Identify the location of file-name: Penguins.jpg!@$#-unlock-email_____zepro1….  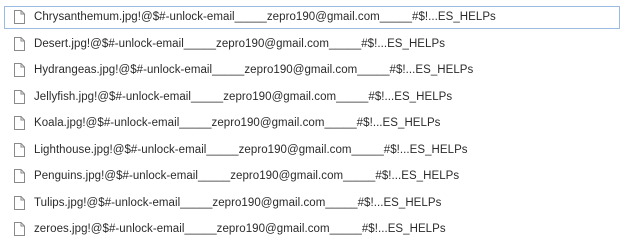
(247, 176).